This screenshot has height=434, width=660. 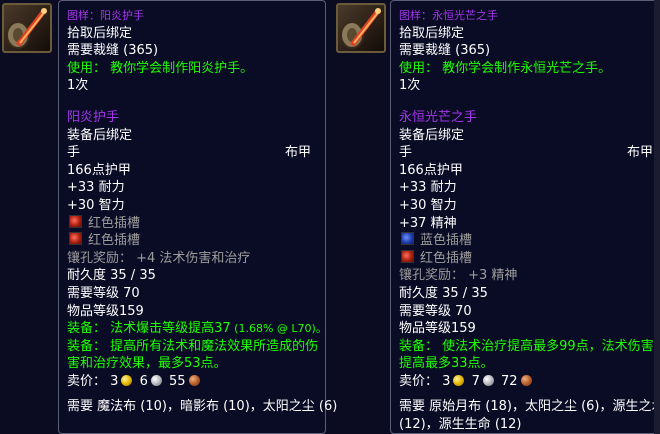 What do you see at coordinates (278, 329) in the screenshot?
I see `equip-effect-rating: (1.68% @ L70)。` at bounding box center [278, 329].